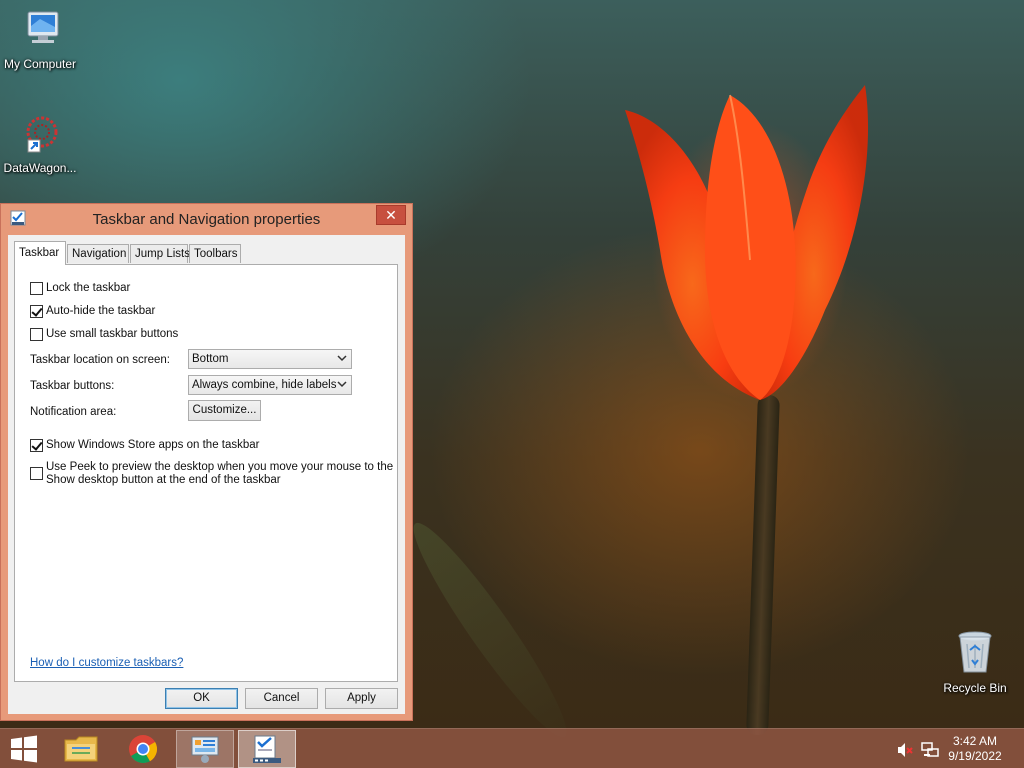 This screenshot has width=1024, height=768. I want to click on taskbar: 3:42 AM 9/19/2022, so click(512, 748).